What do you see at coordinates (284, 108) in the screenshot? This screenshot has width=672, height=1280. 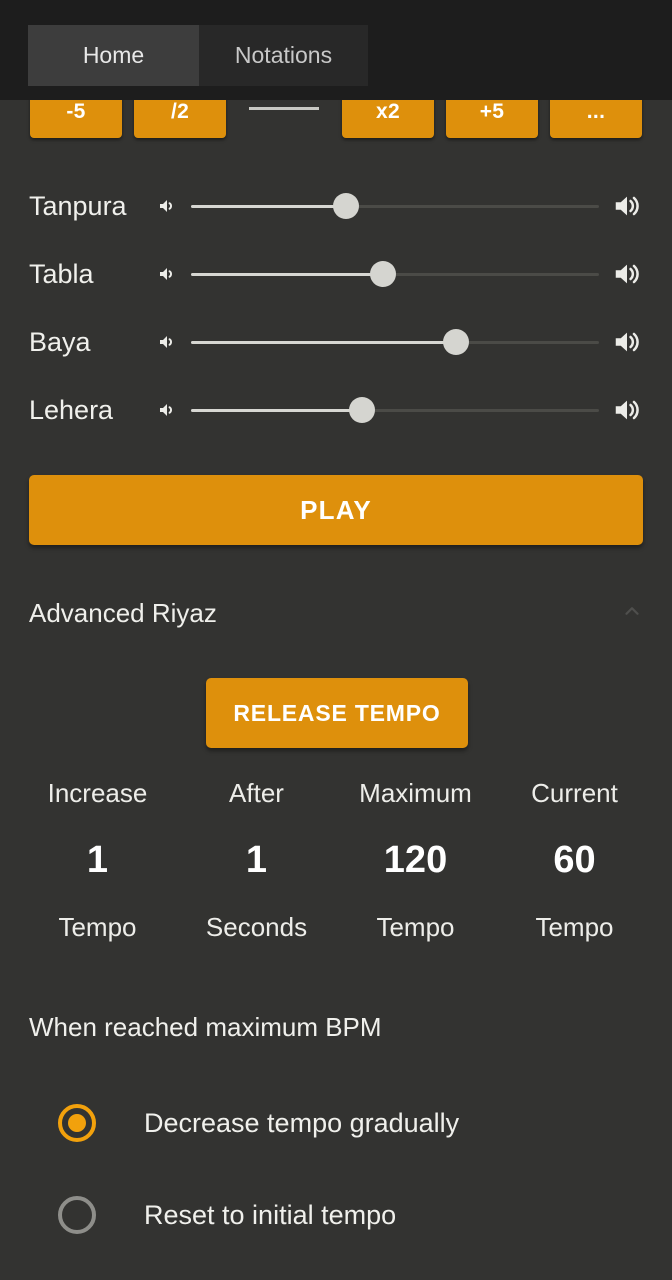 I see `tempo-value-underline` at bounding box center [284, 108].